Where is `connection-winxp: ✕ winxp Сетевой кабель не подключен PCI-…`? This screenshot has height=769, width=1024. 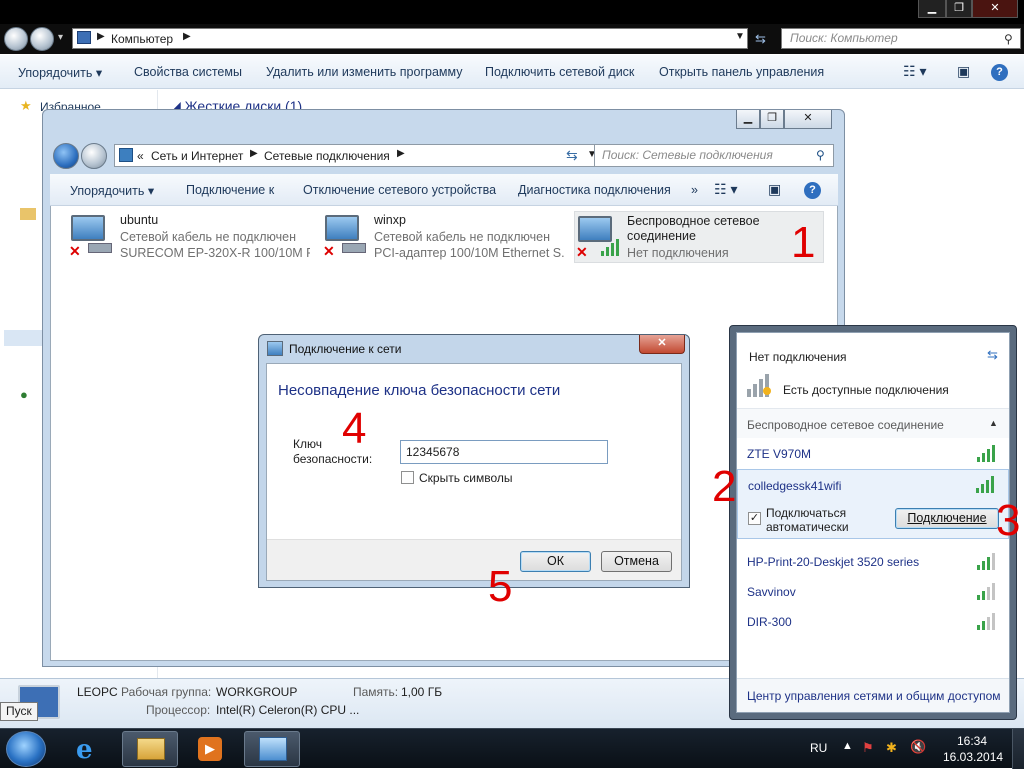
connection-winxp: ✕ winxp Сетевой кабель не подключен PCI-… is located at coordinates (447, 237).